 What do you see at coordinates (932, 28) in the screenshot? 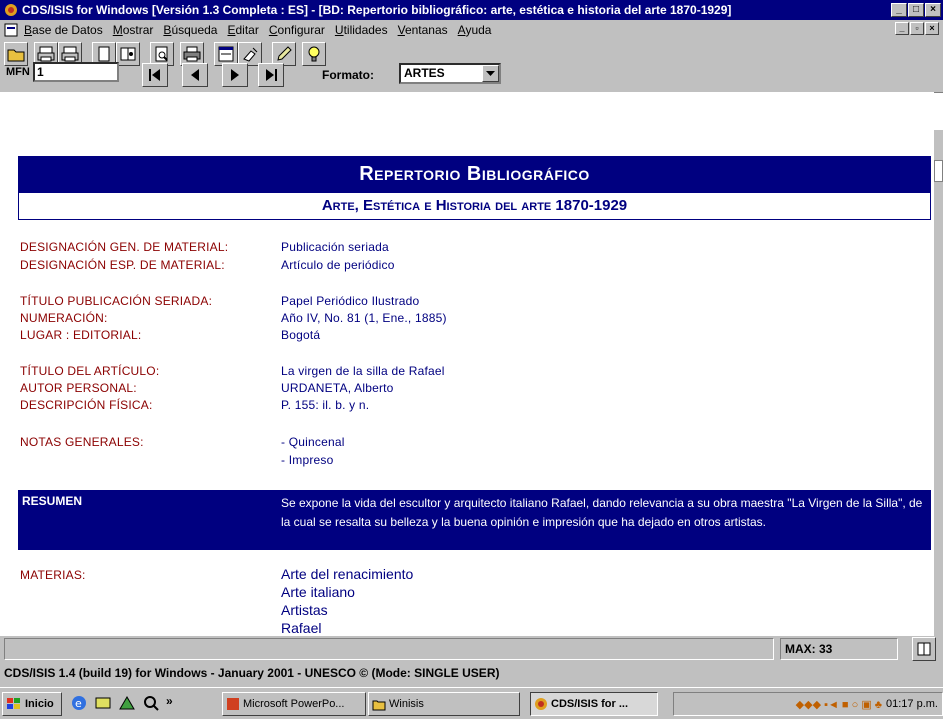
I see `child-close-button: ×` at bounding box center [932, 28].